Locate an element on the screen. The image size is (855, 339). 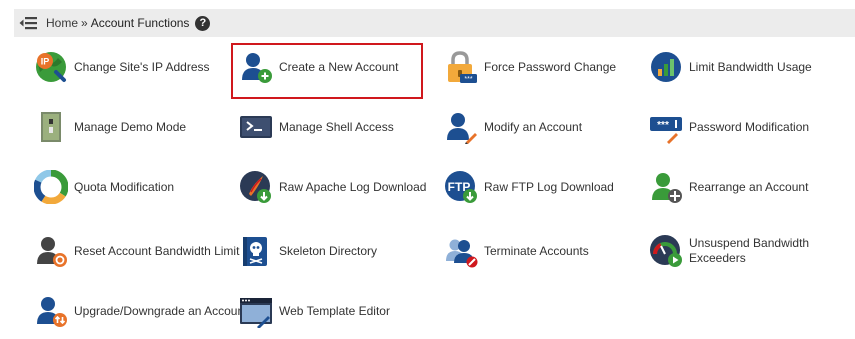
ip-address-icon: IP is located at coordinates (51, 67).